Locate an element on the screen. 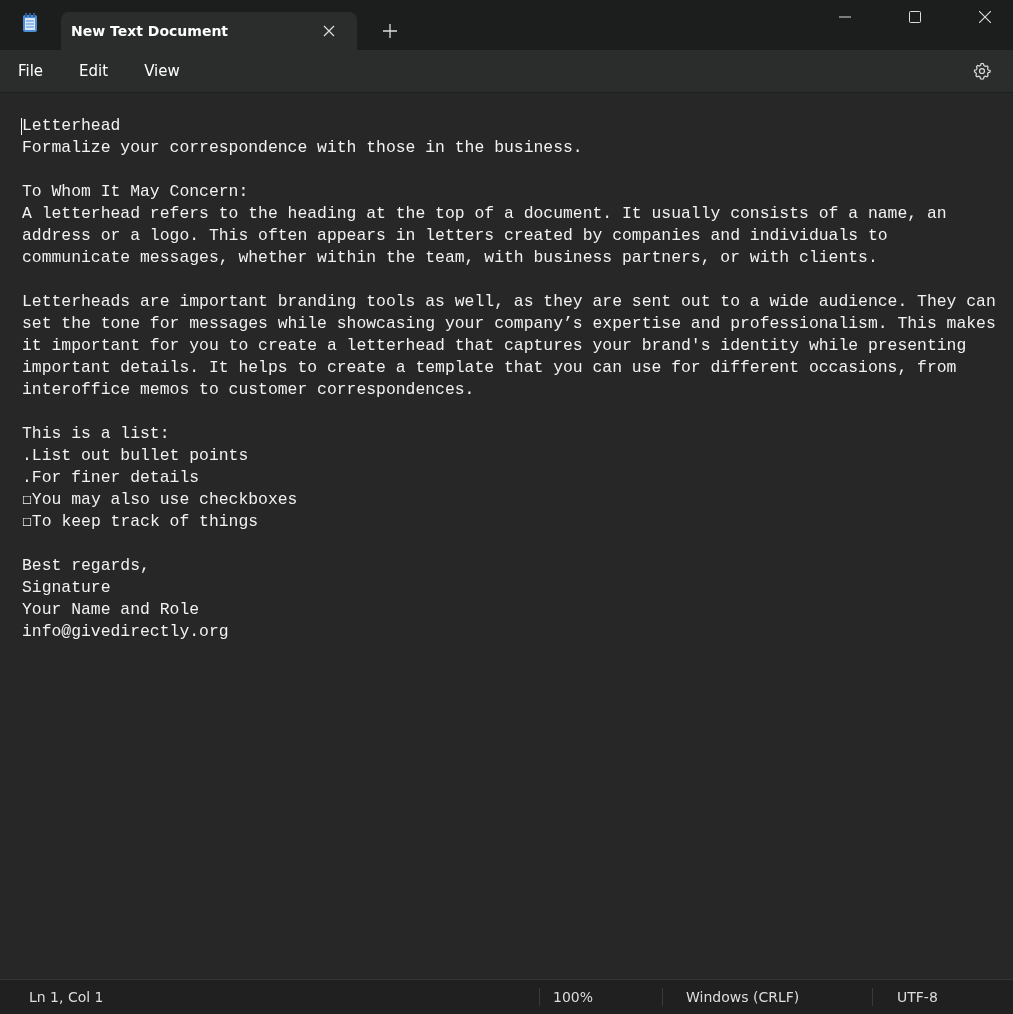 The width and height of the screenshot is (1013, 1014). text-line: it important for you to create a letterhead that captures your brand's identity while presenting is located at coordinates (494, 346).